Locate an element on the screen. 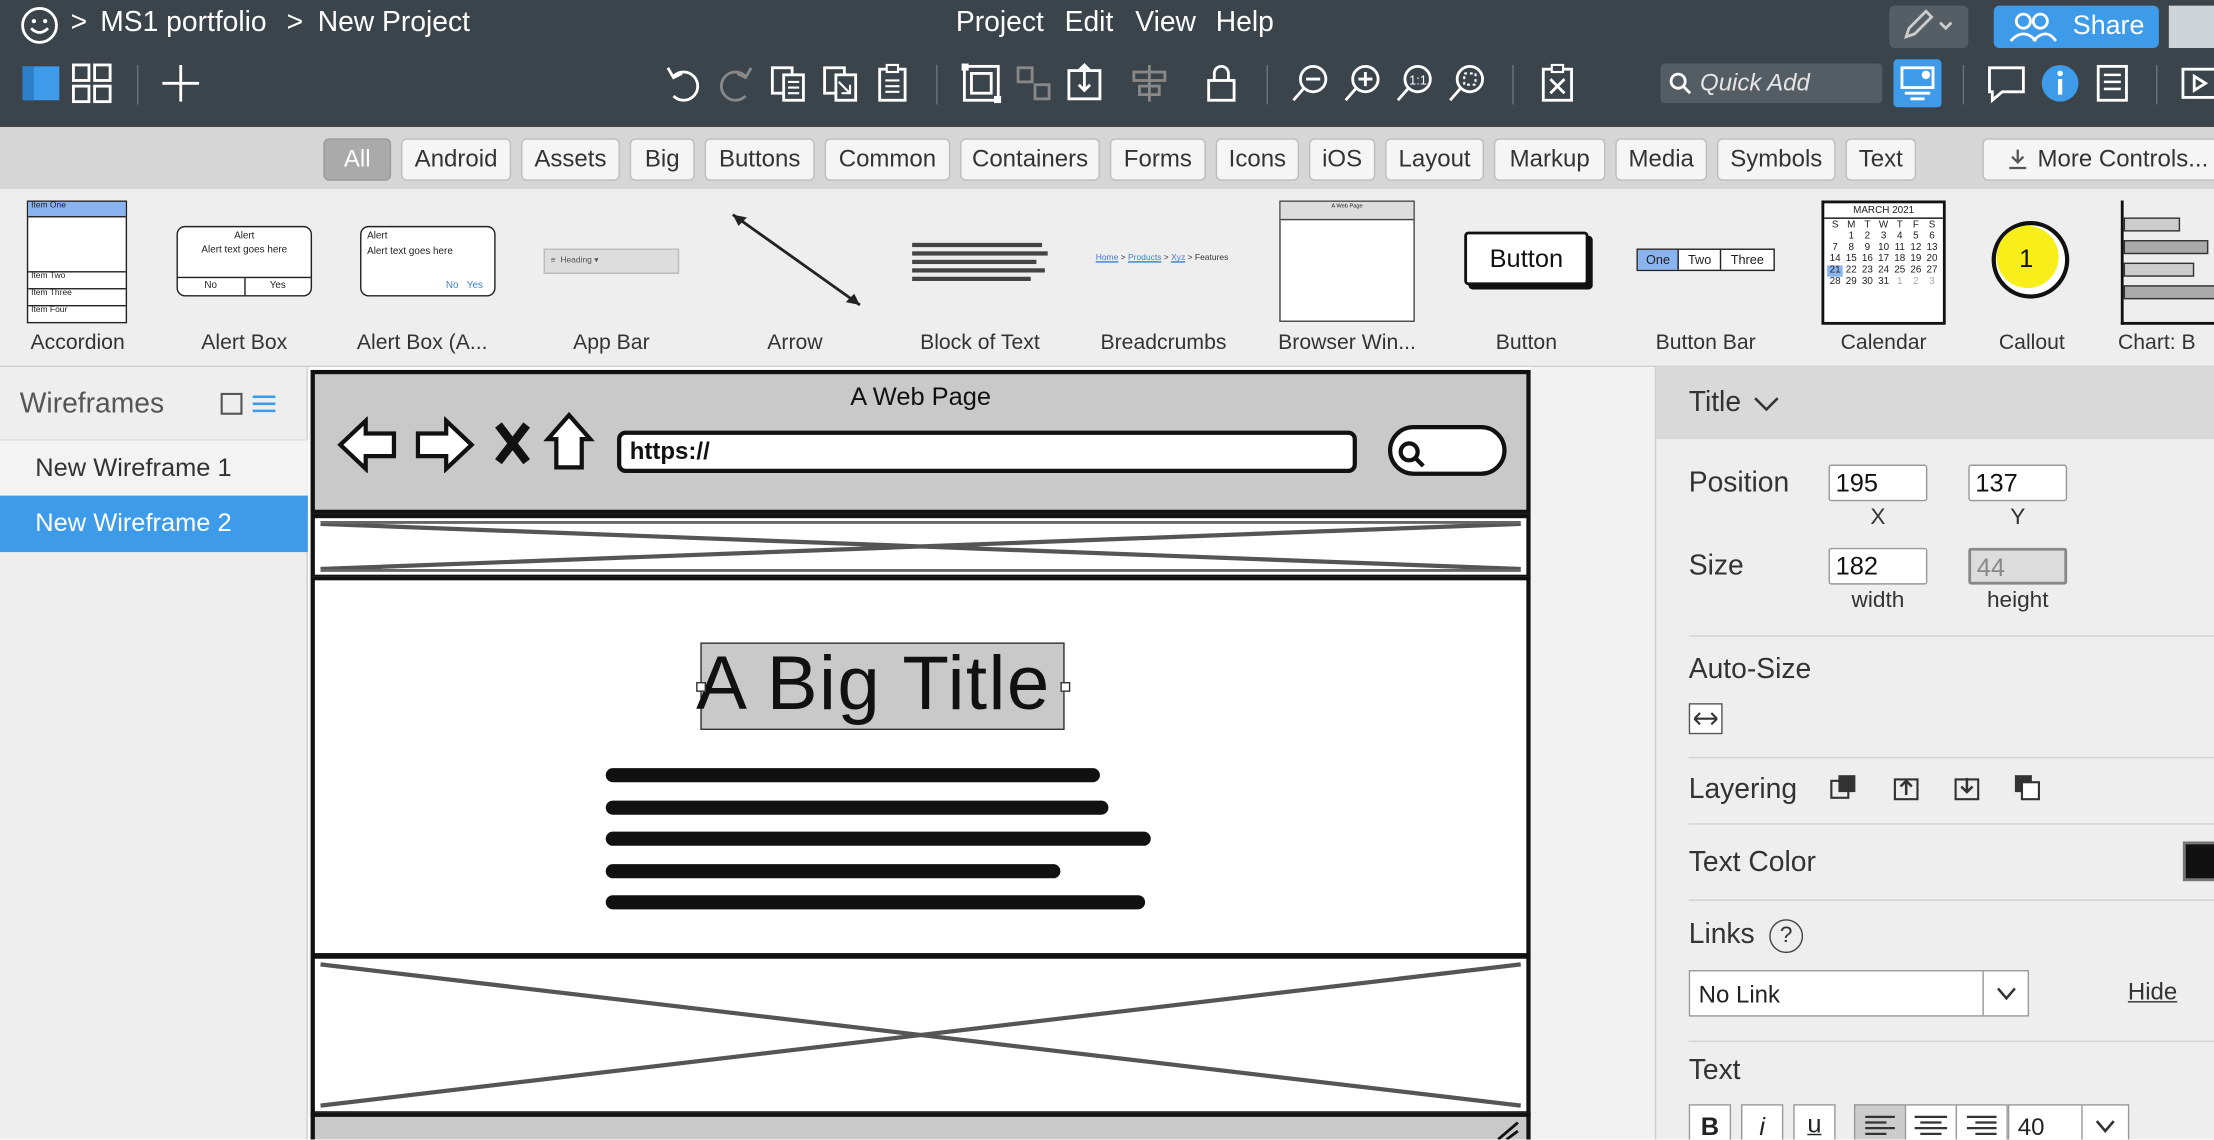 Image resolution: width=2214 pixels, height=1140 pixels. avatar is located at coordinates (2191, 27).